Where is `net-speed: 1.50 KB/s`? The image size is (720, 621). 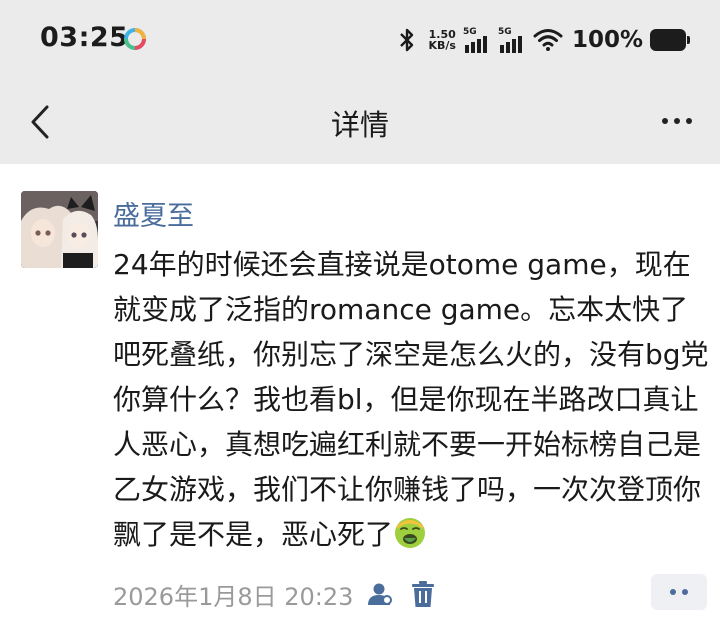 net-speed: 1.50 KB/s is located at coordinates (441, 40).